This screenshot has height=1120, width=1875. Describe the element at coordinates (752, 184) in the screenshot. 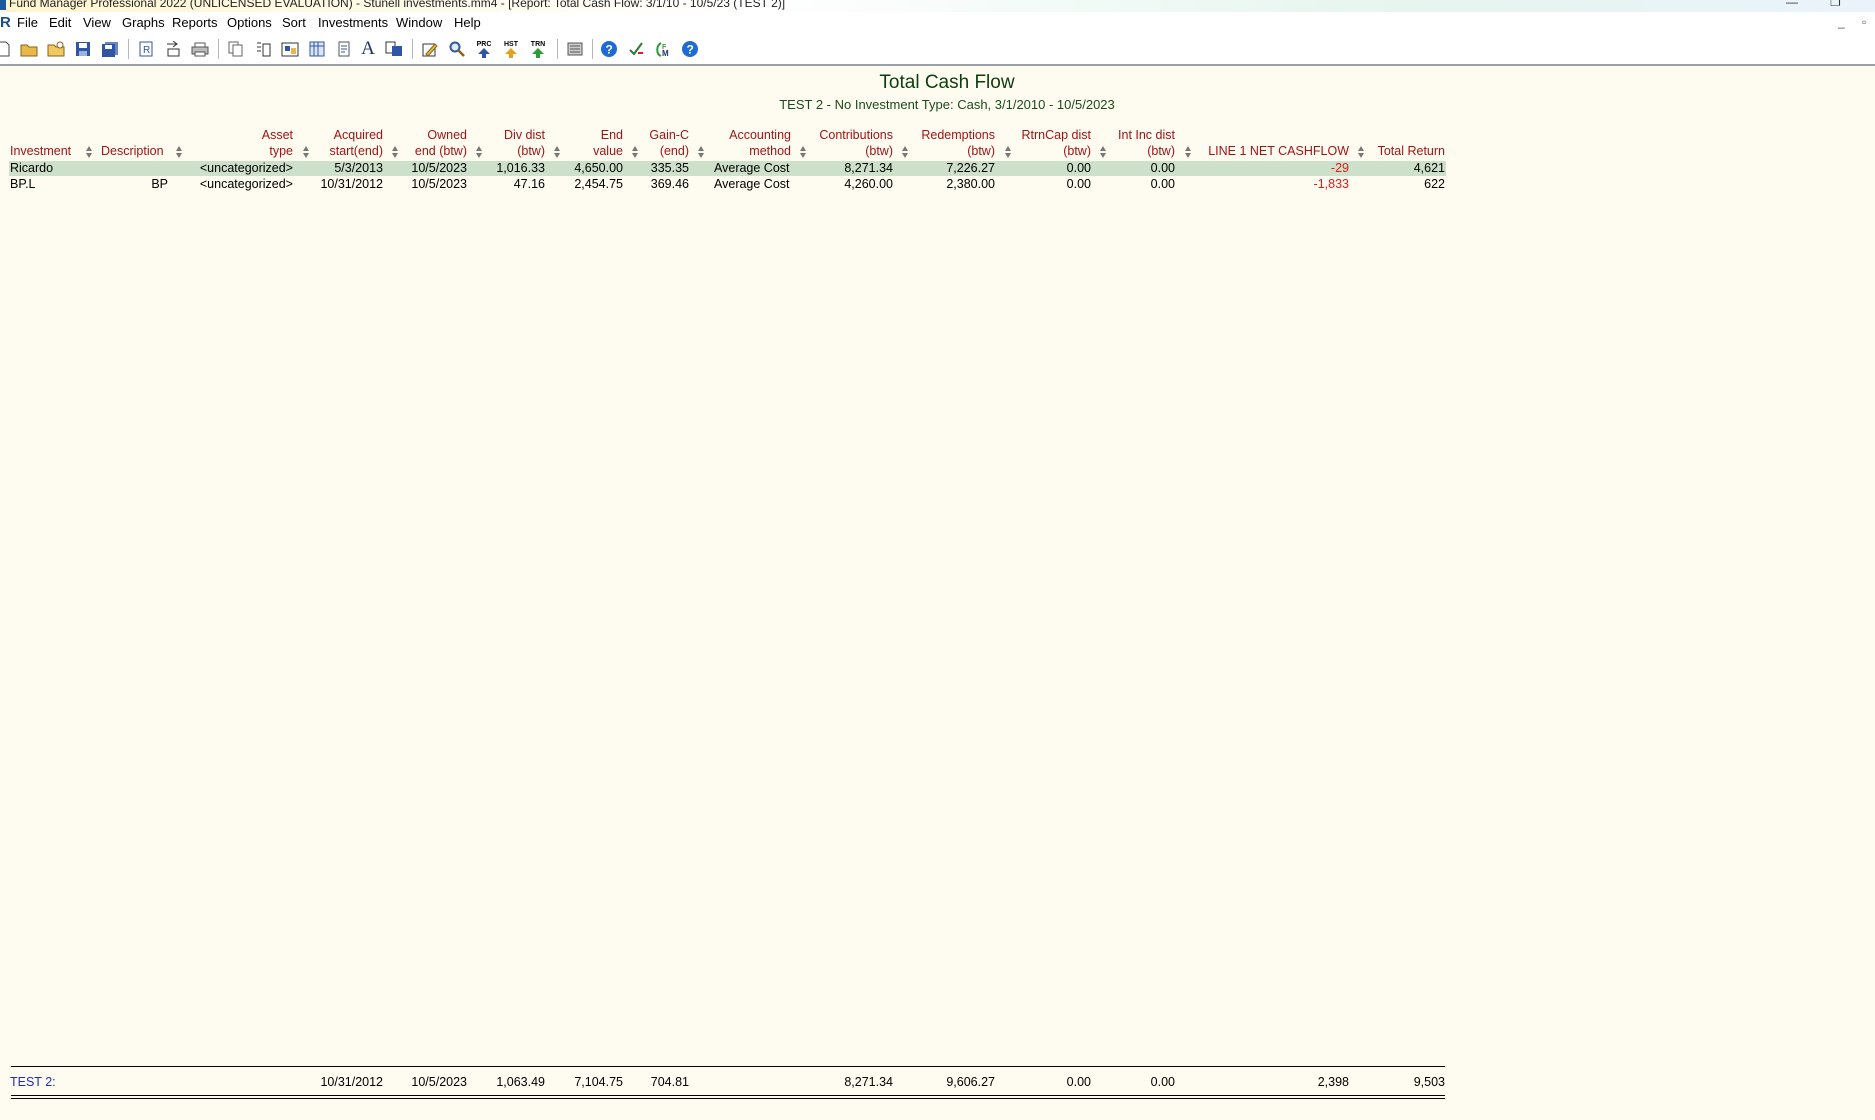

I see `row2-accounting: Average Cost` at that location.